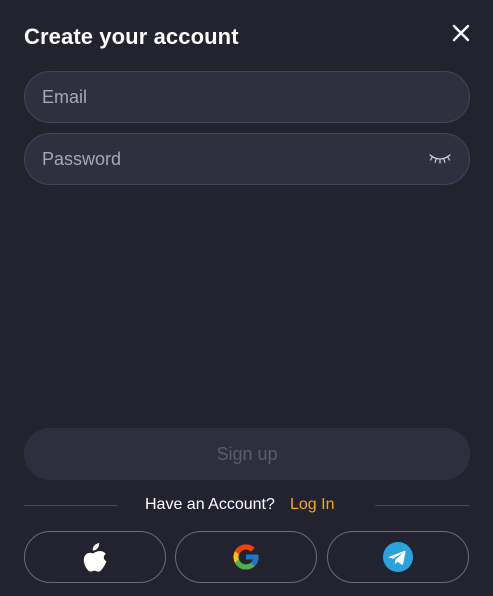 Image resolution: width=493 pixels, height=596 pixels. Describe the element at coordinates (210, 504) in the screenshot. I see `have-account-text: Have an Account?` at that location.